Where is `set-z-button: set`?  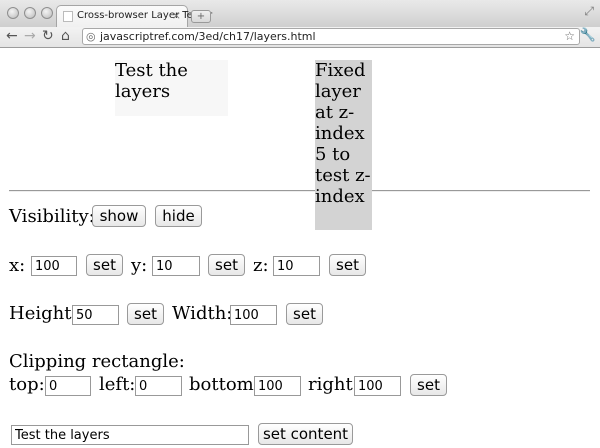 set-z-button: set is located at coordinates (347, 265).